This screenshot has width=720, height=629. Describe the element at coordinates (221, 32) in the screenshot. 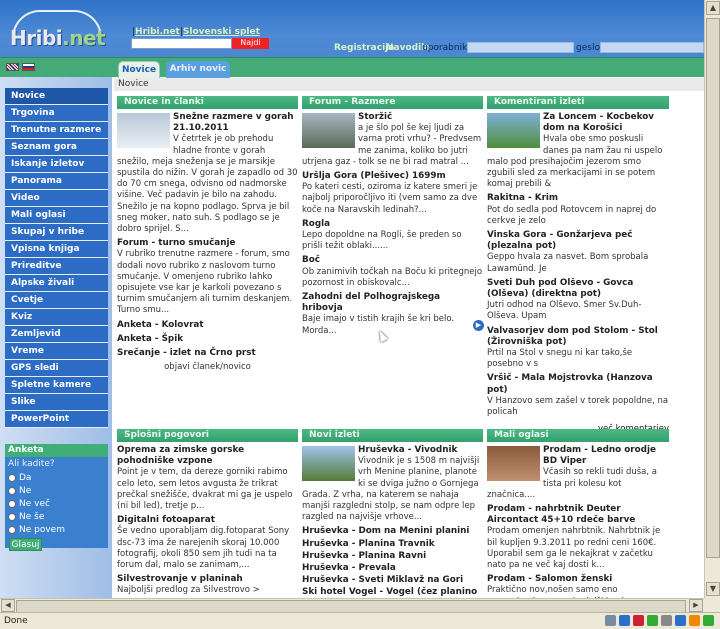

I see `link-slovenski-splet: Slovenski splet` at that location.